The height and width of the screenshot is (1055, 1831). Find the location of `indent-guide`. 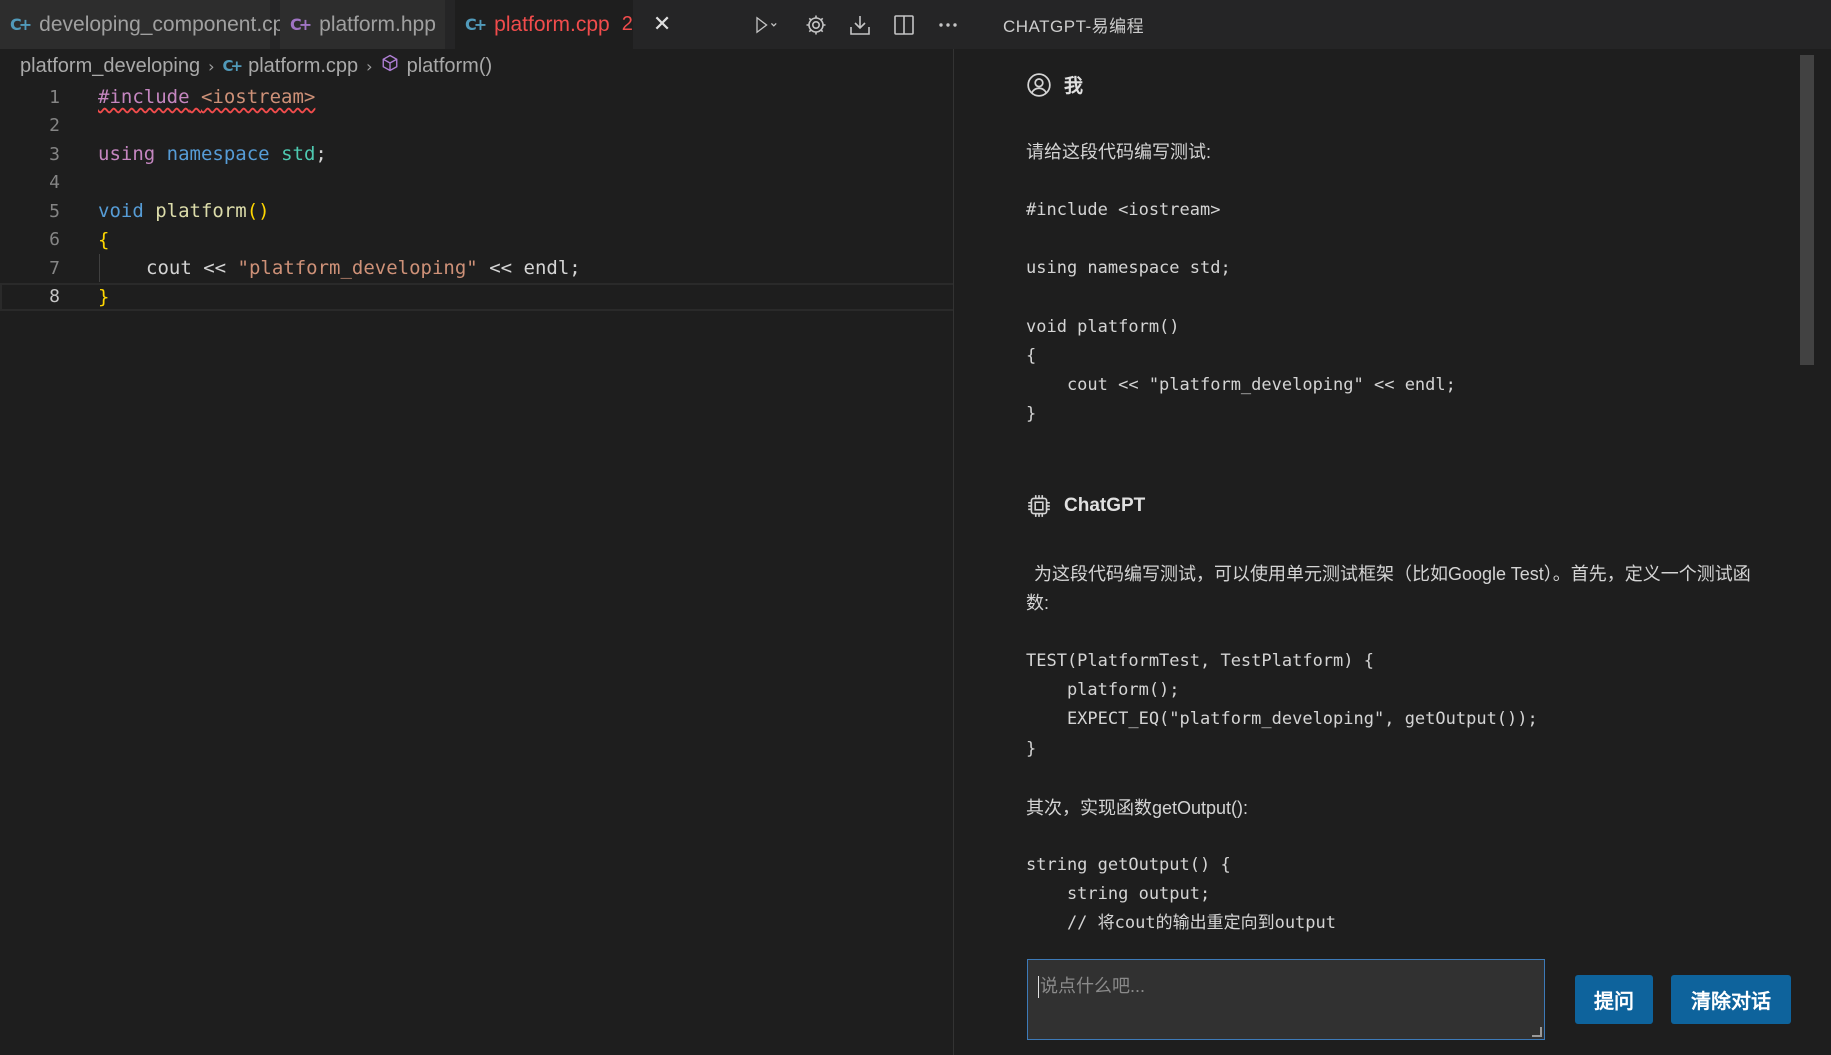

indent-guide is located at coordinates (99, 268).